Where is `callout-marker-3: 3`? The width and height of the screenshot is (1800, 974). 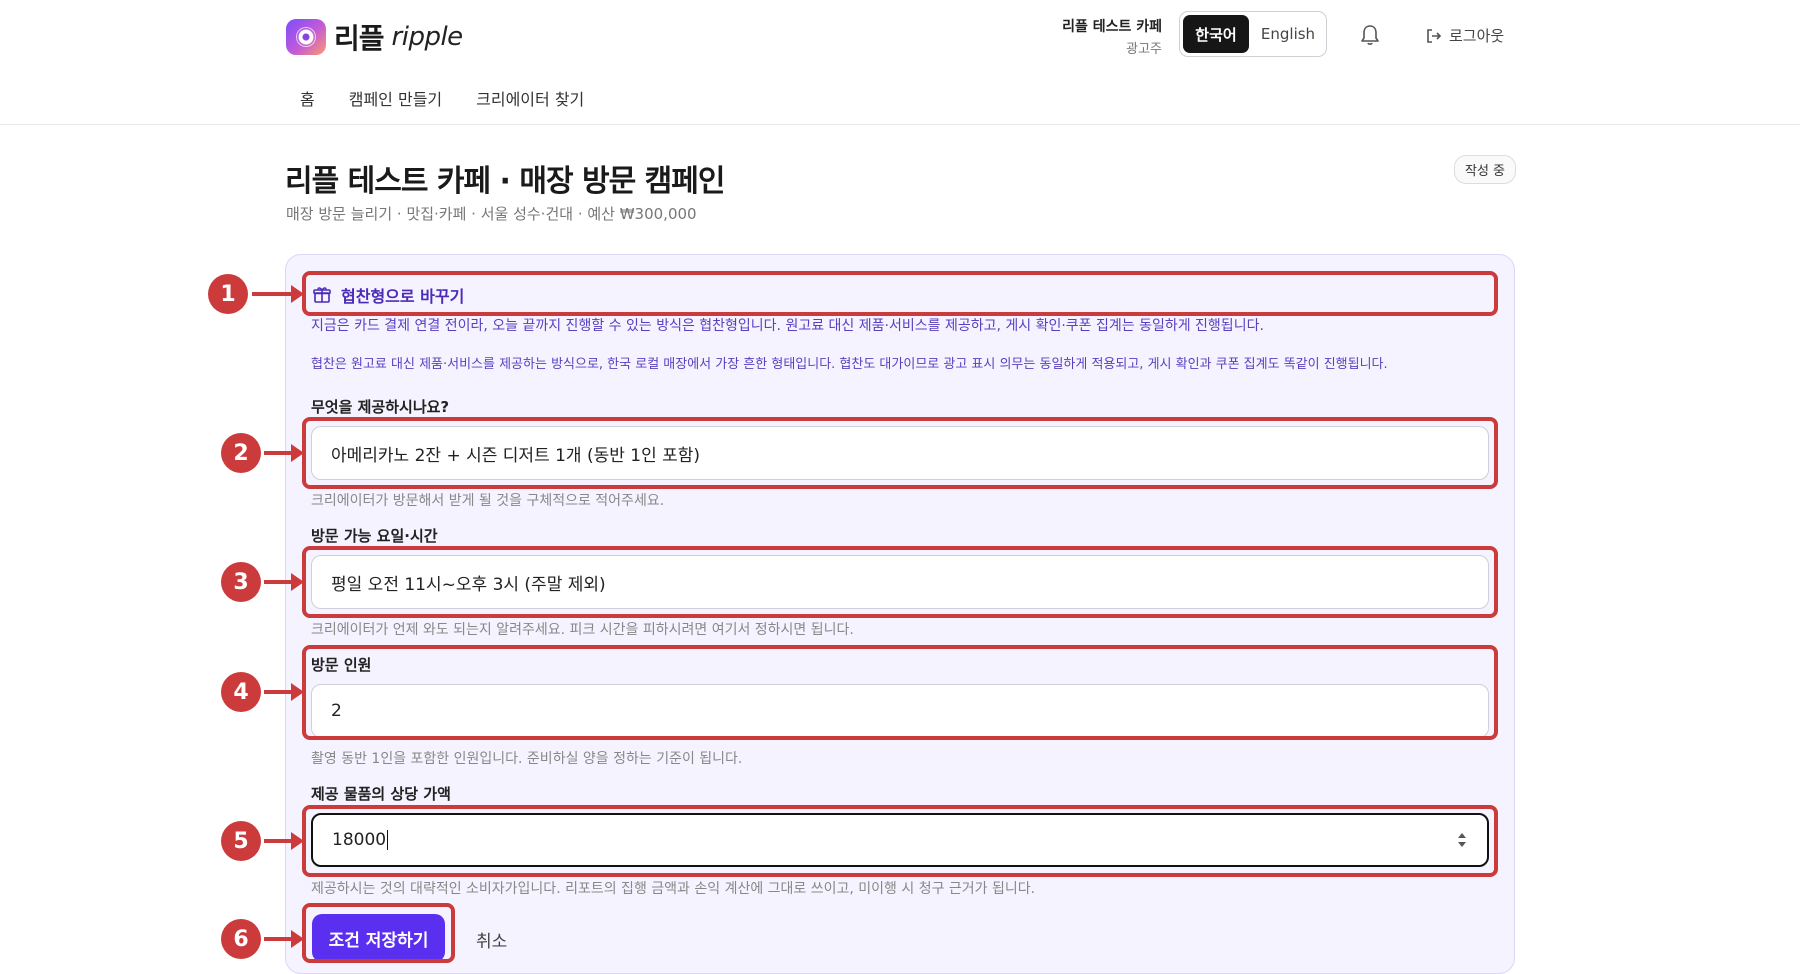 callout-marker-3: 3 is located at coordinates (241, 582).